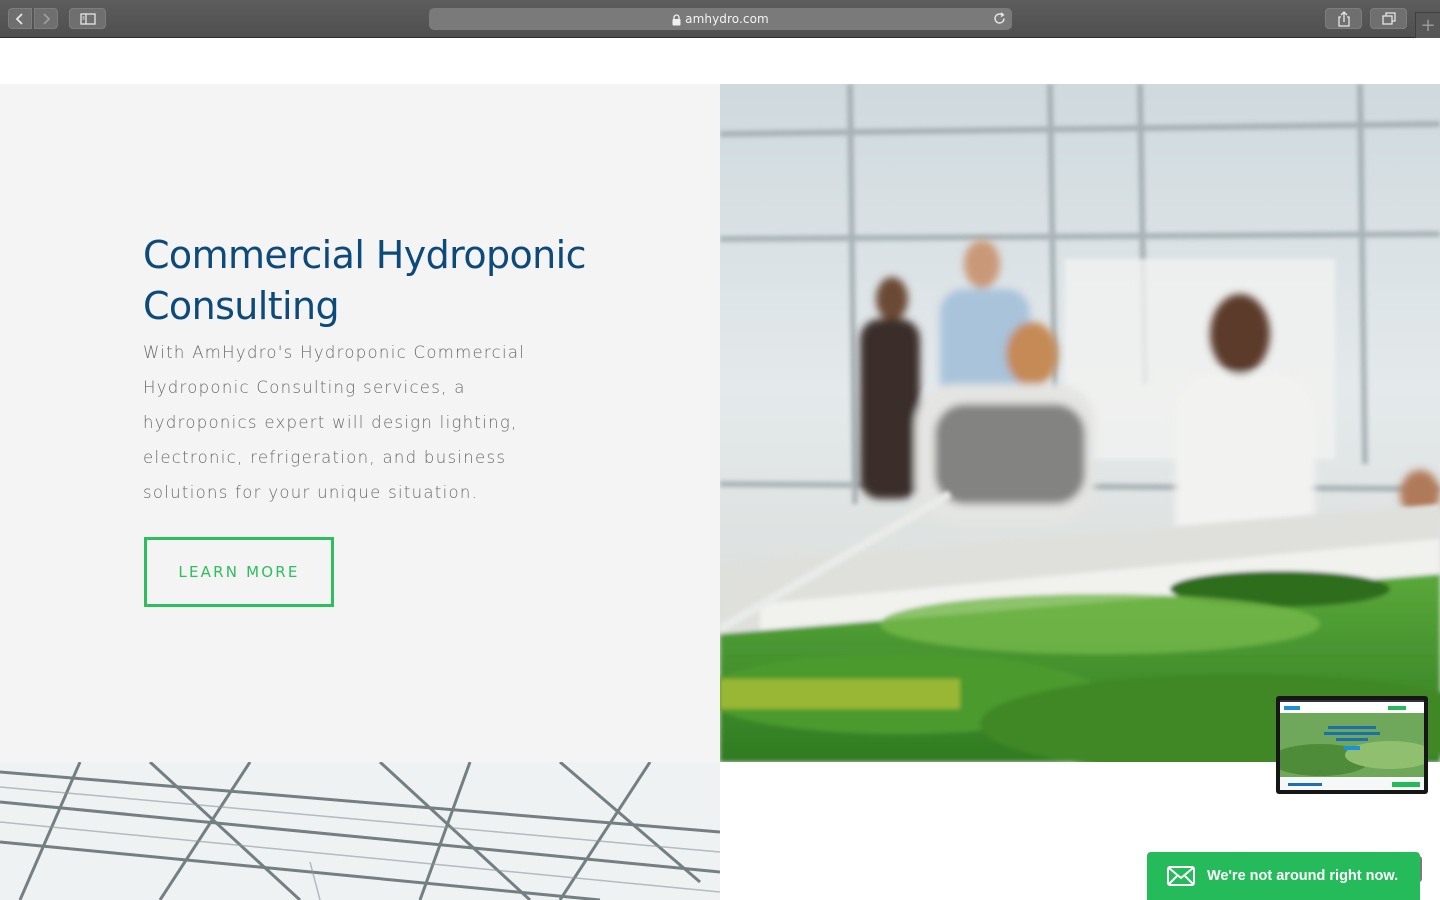  I want to click on show-tabs-button, so click(1388, 18).